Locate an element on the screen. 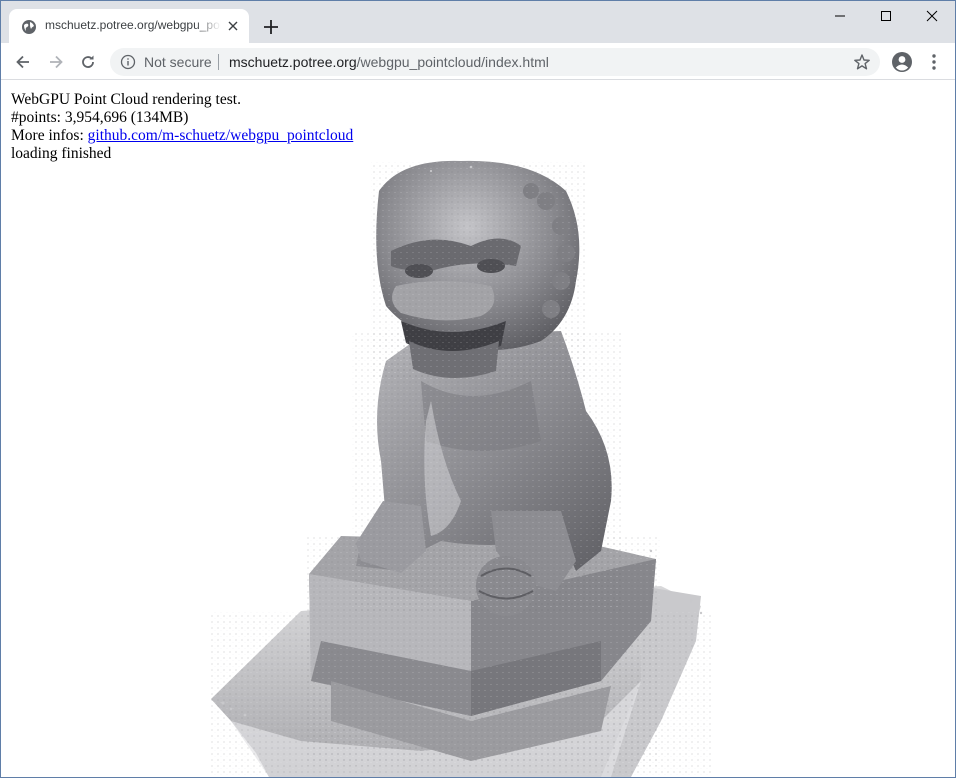 The image size is (956, 778). url-path: /webgpu_pointcloud/index.html is located at coordinates (452, 62).